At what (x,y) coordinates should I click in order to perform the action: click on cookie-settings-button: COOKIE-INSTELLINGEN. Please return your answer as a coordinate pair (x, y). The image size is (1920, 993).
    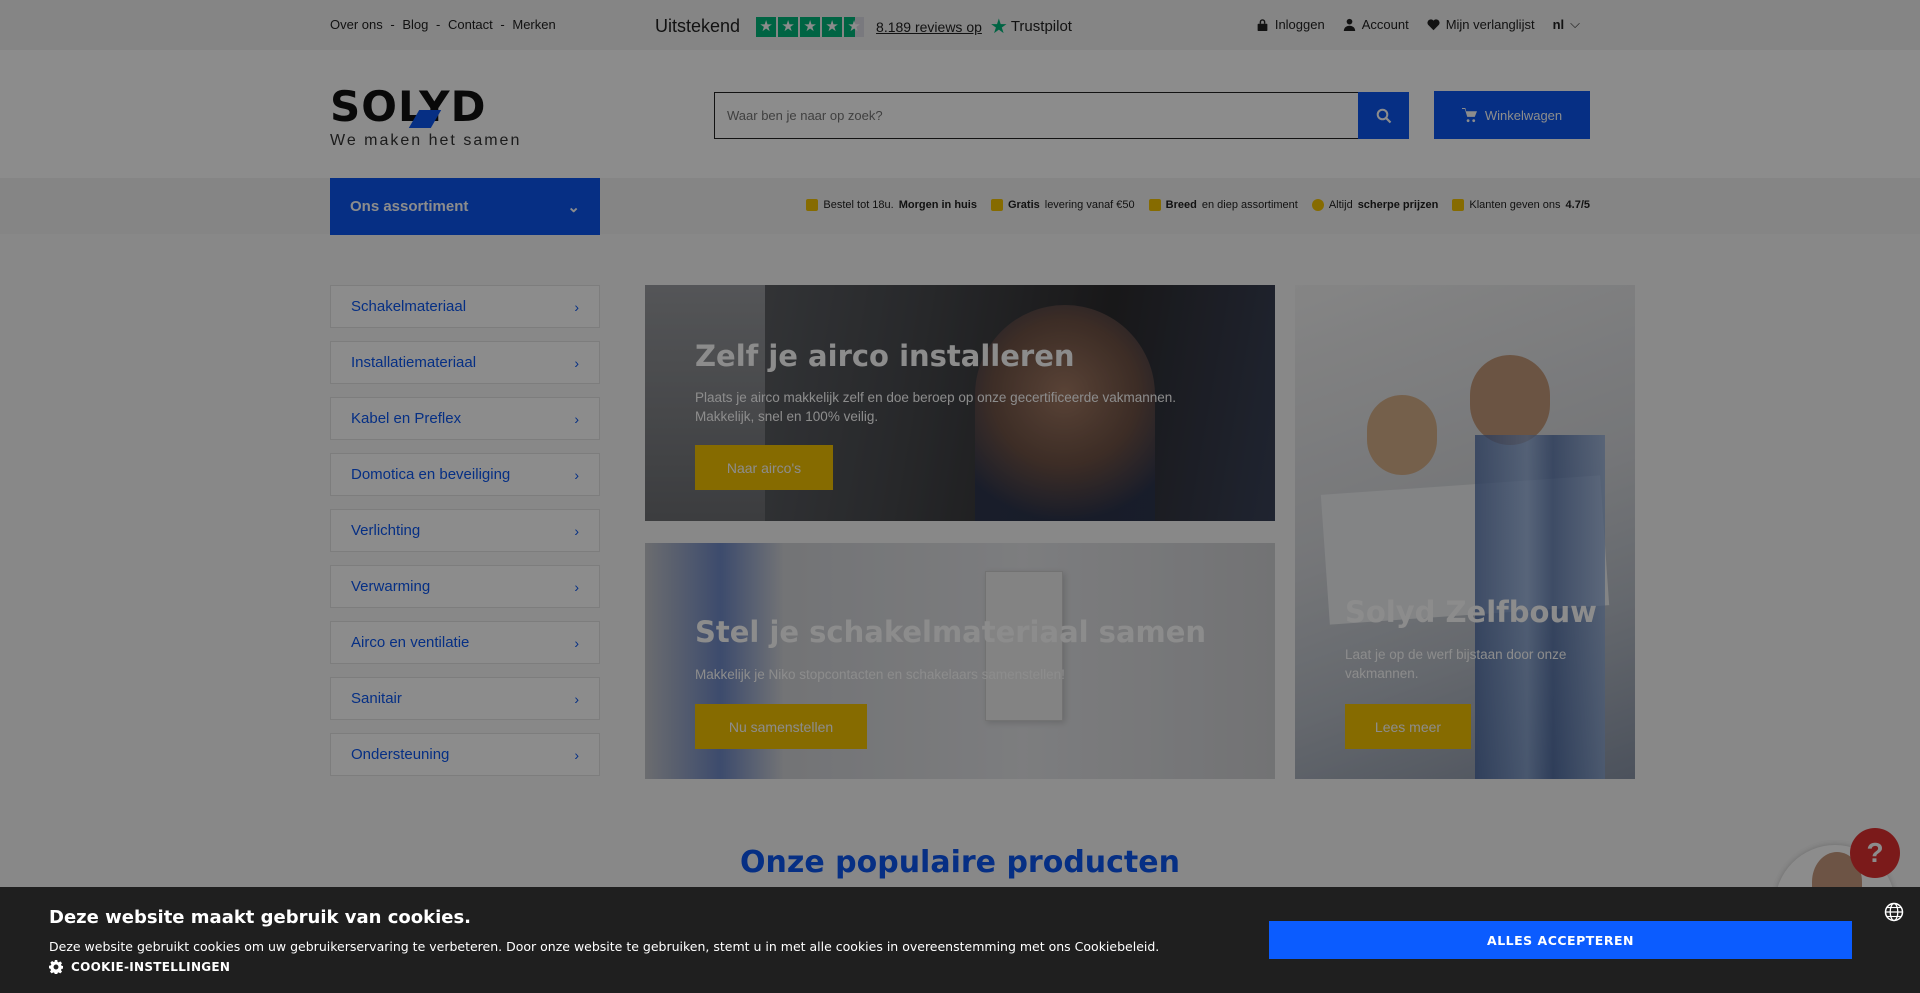
    Looking at the image, I should click on (139, 967).